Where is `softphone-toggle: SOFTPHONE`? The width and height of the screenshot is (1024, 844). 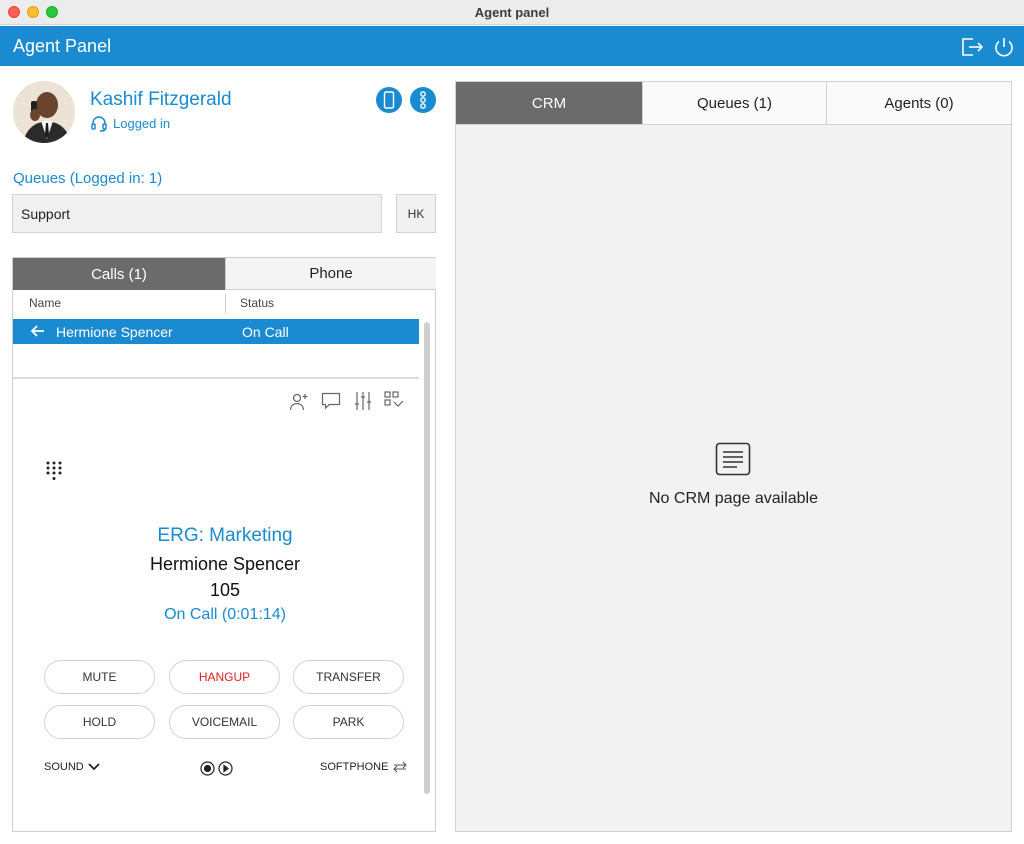
softphone-toggle: SOFTPHONE is located at coordinates (364, 767).